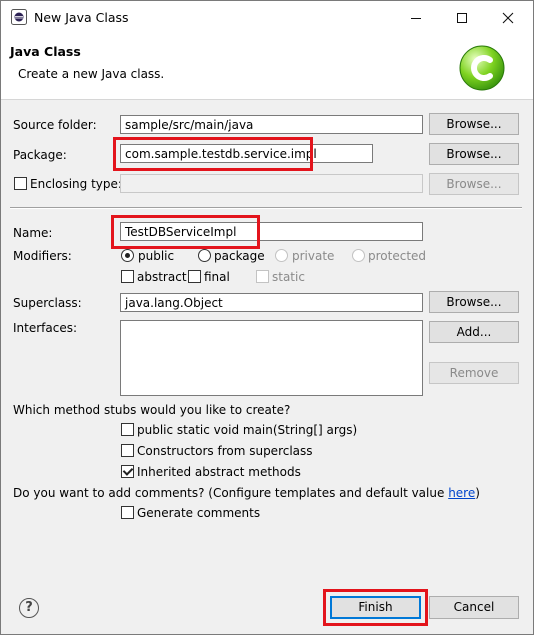 The image size is (534, 635). Describe the element at coordinates (40, 155) in the screenshot. I see `package-label: Package:` at that location.